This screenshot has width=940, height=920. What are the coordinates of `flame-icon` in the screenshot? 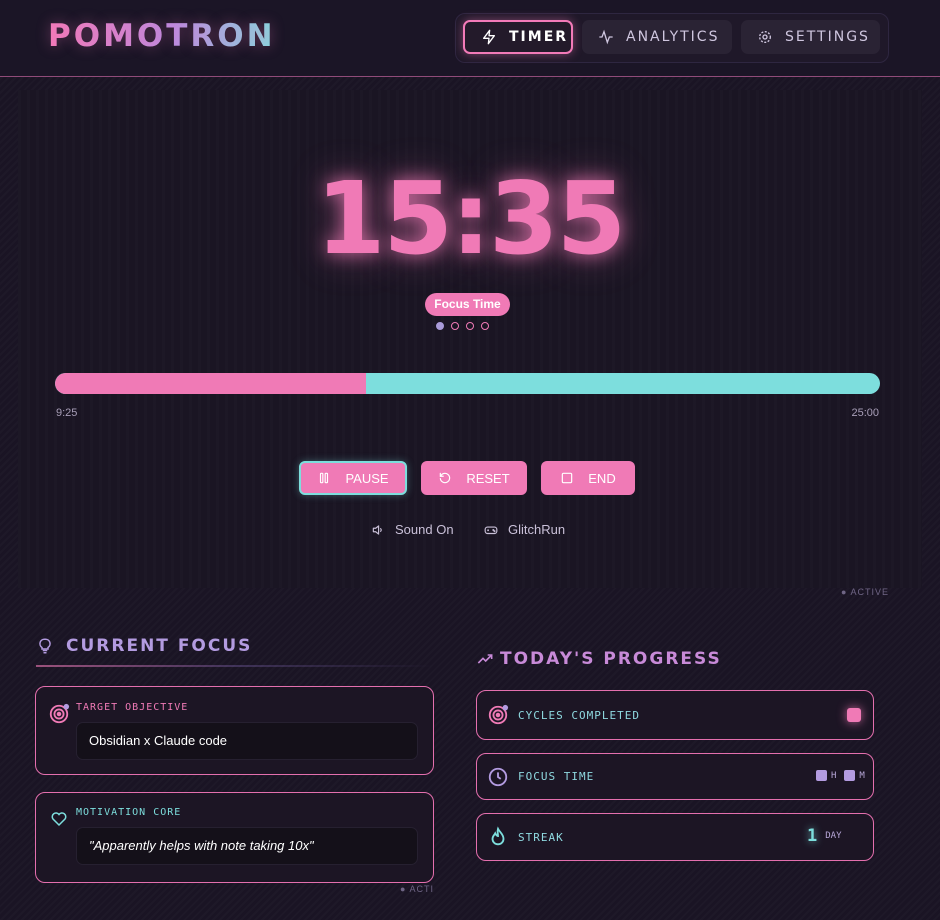 It's located at (498, 836).